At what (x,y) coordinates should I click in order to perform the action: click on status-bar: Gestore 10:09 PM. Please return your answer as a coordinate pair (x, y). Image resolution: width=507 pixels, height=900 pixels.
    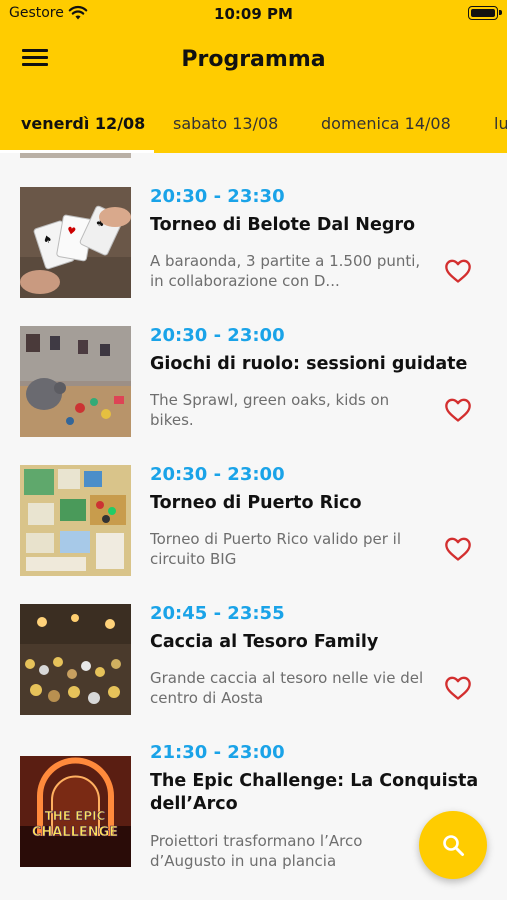
    Looking at the image, I should click on (253, 14).